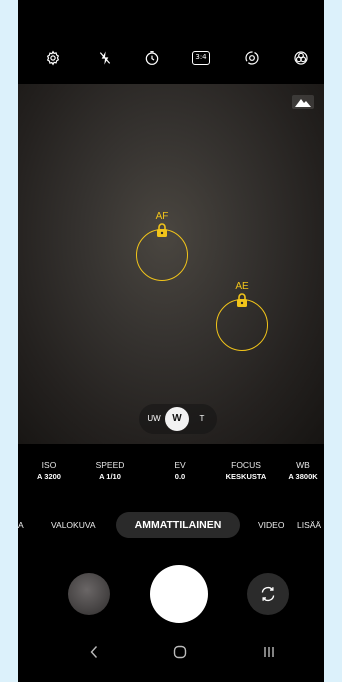 Image resolution: width=342 pixels, height=682 pixels. I want to click on shutter-button, so click(179, 594).